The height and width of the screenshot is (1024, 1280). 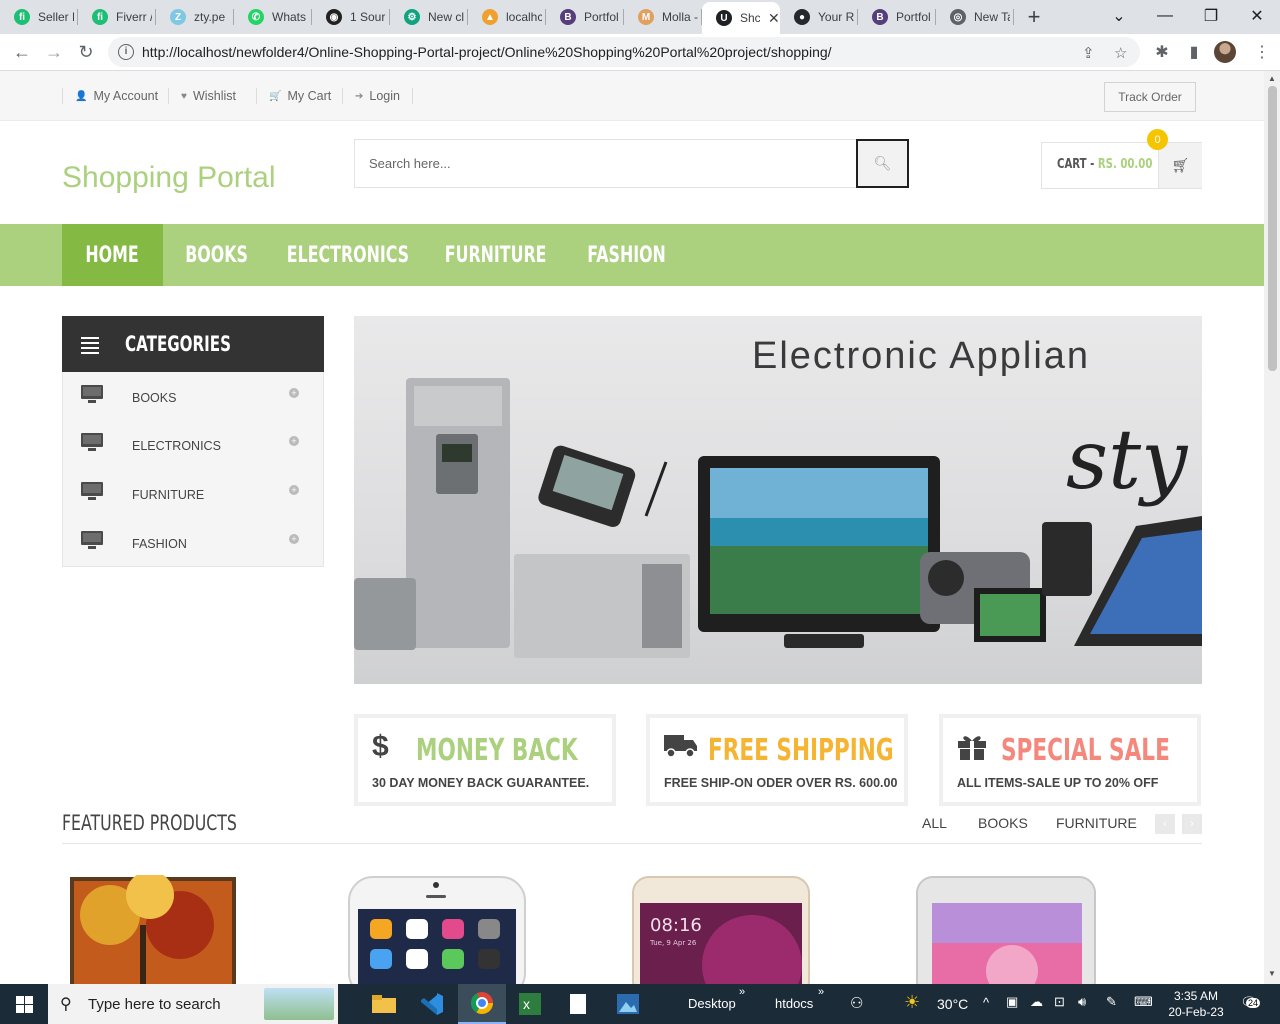 What do you see at coordinates (299, 1004) in the screenshot?
I see `search-highlight-image` at bounding box center [299, 1004].